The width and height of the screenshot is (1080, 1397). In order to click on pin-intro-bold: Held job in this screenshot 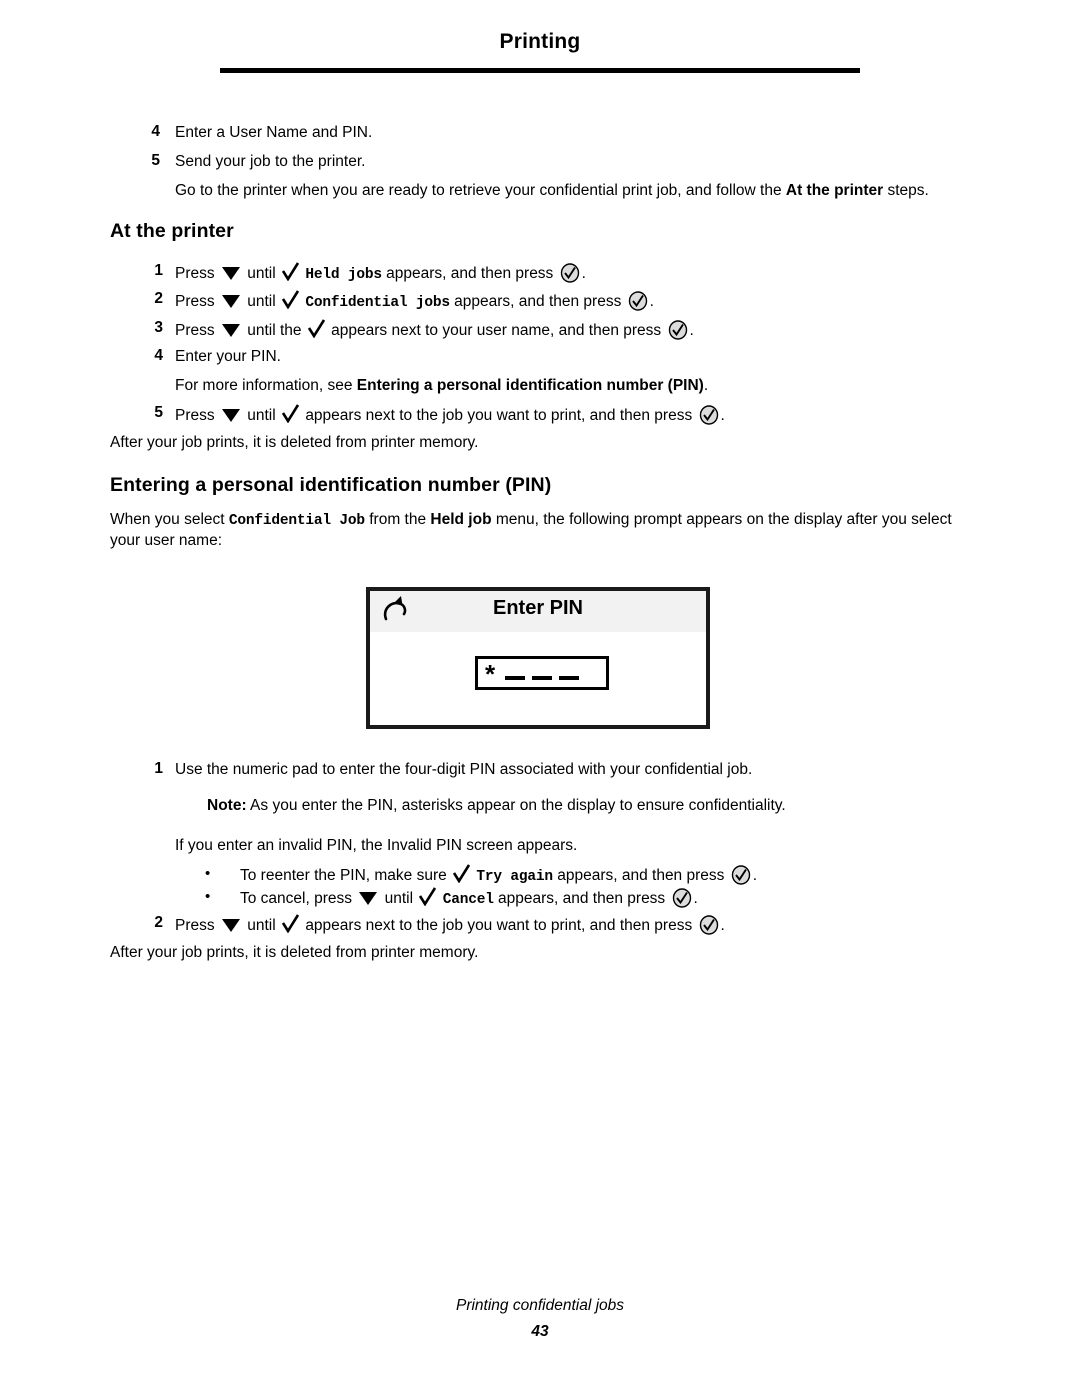, I will do `click(461, 519)`.